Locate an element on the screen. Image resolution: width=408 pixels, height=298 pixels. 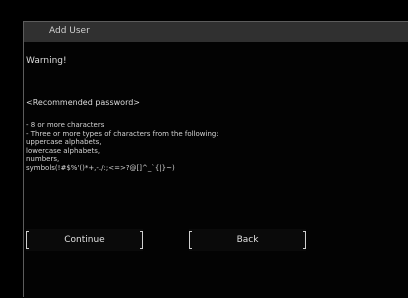
continue-button-label: Continue is located at coordinates (84, 240).